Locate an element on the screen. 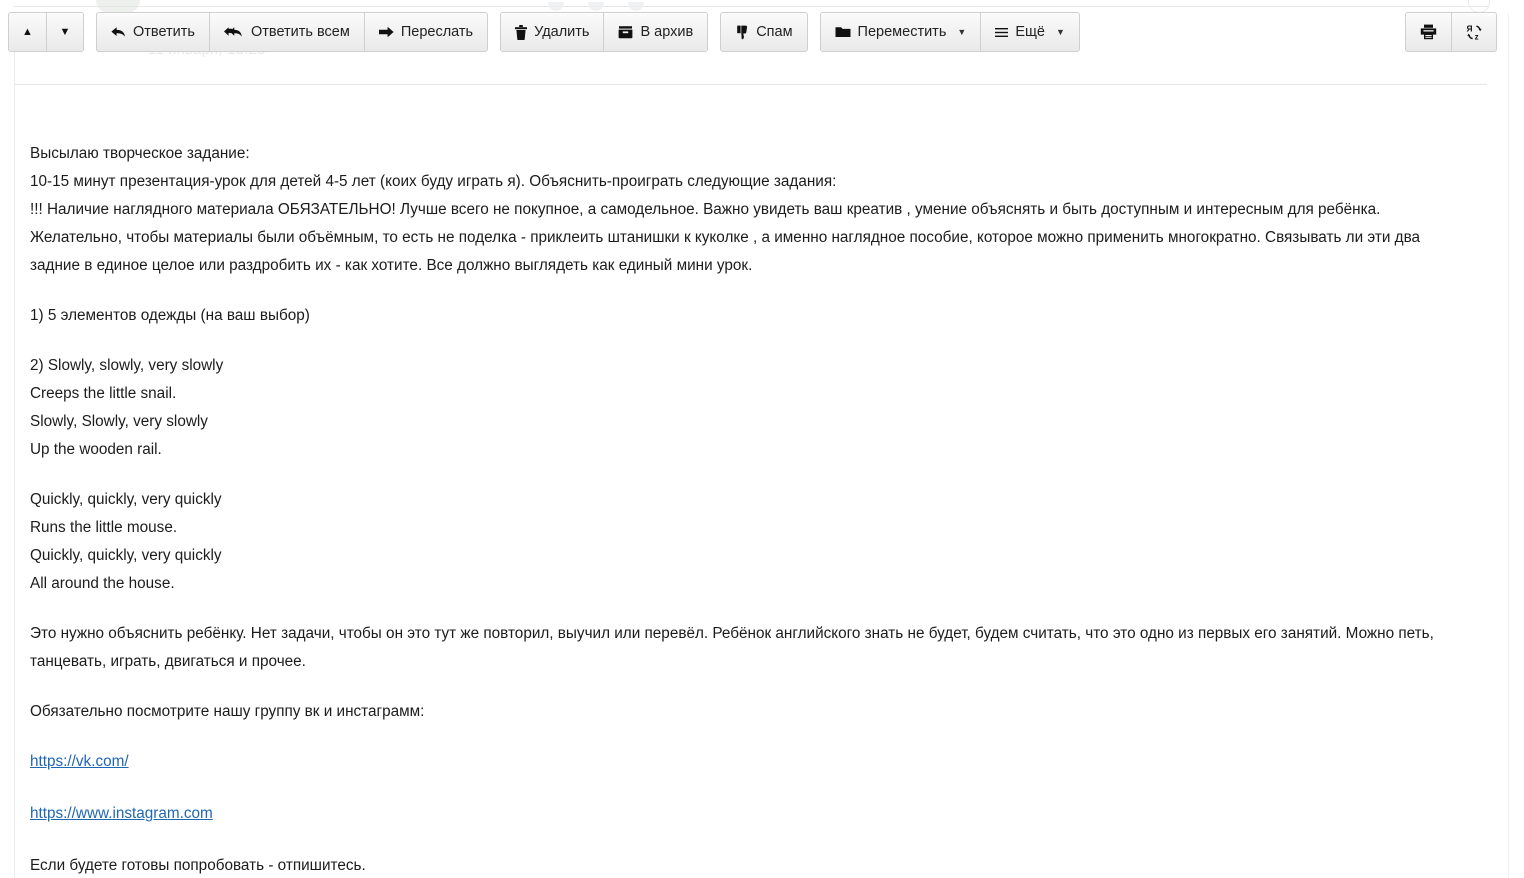  svg-text: z is located at coordinates (1476, 36).